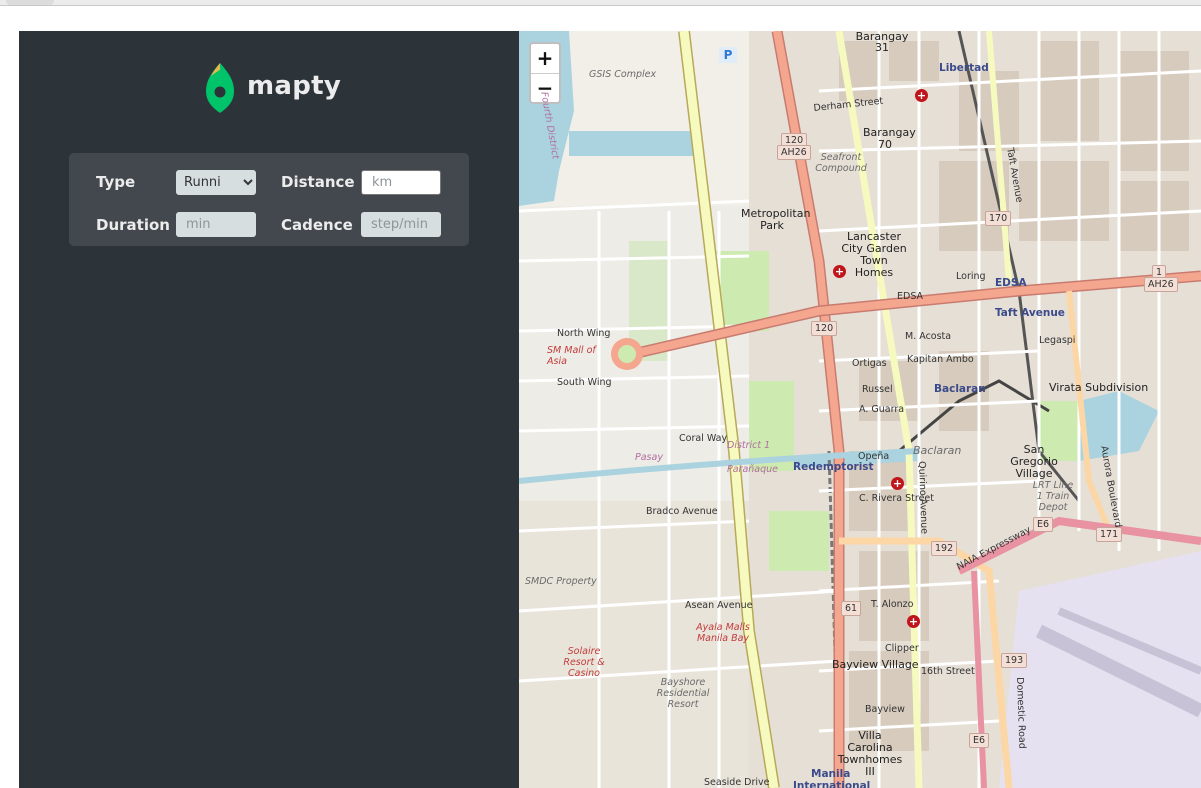 Image resolution: width=1201 pixels, height=788 pixels. I want to click on distance-label: Distance, so click(318, 182).